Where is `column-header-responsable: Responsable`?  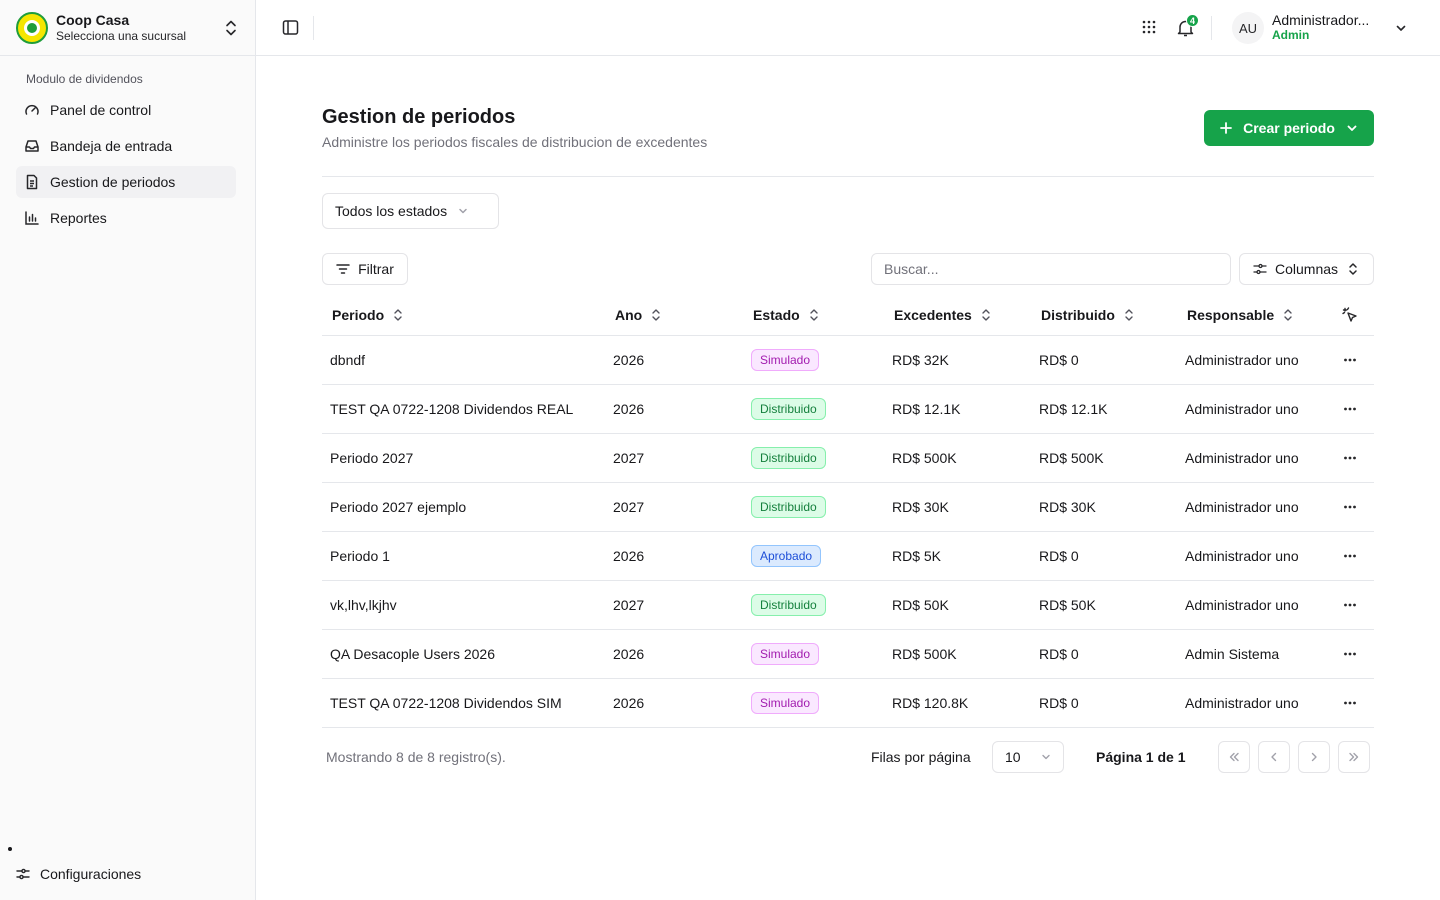 column-header-responsable: Responsable is located at coordinates (1240, 315).